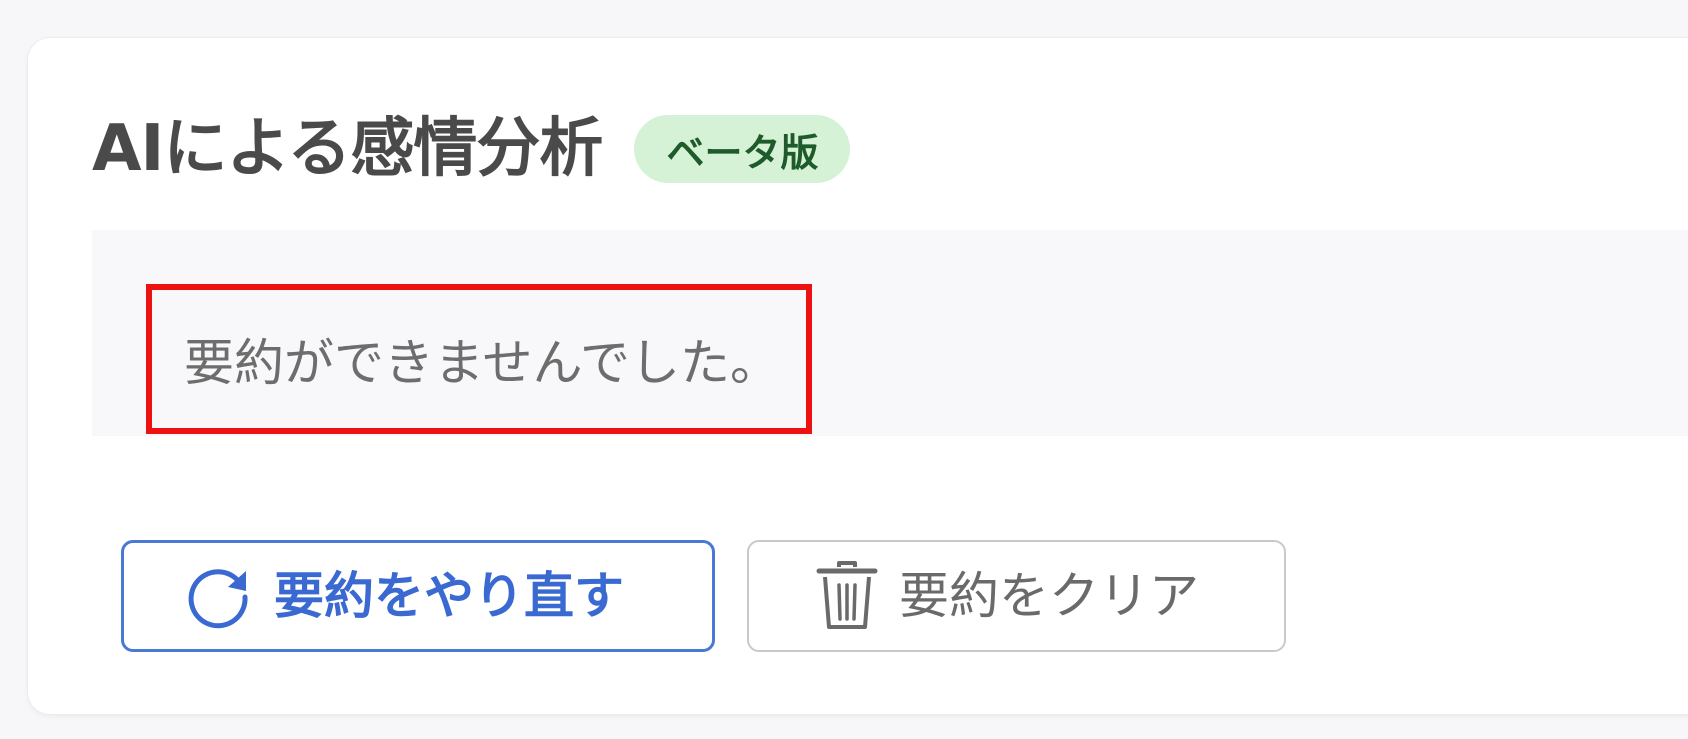  What do you see at coordinates (347, 149) in the screenshot?
I see `card-title: AIによる感情分析` at bounding box center [347, 149].